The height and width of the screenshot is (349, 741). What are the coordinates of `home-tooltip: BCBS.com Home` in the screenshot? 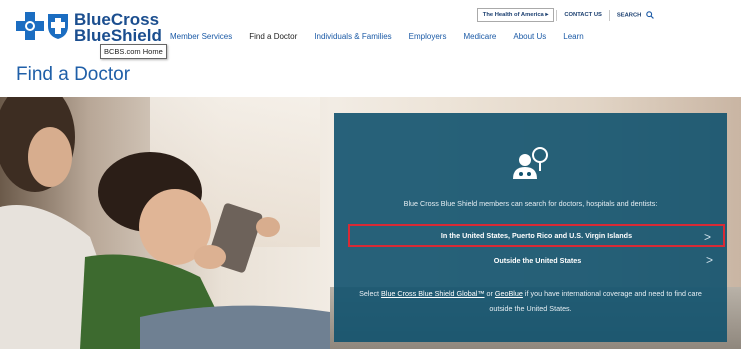 It's located at (133, 51).